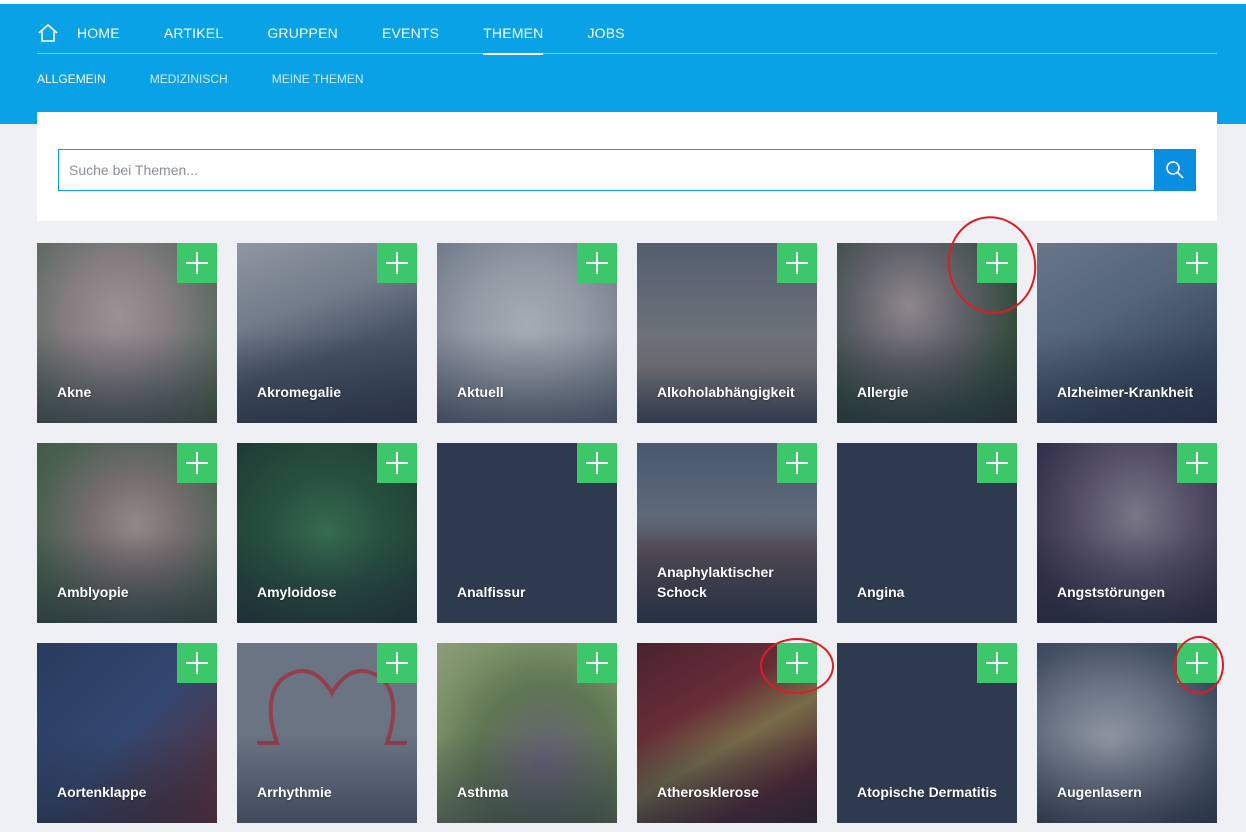 This screenshot has width=1246, height=832. Describe the element at coordinates (627, 36) in the screenshot. I see `main-nav: HOME ARTIKEL GRUPPEN EVENTS THEMEN JOBS` at that location.